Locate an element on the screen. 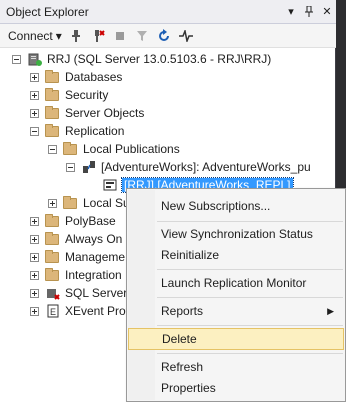 The image size is (346, 402). disconnect-icon is located at coordinates (98, 36).